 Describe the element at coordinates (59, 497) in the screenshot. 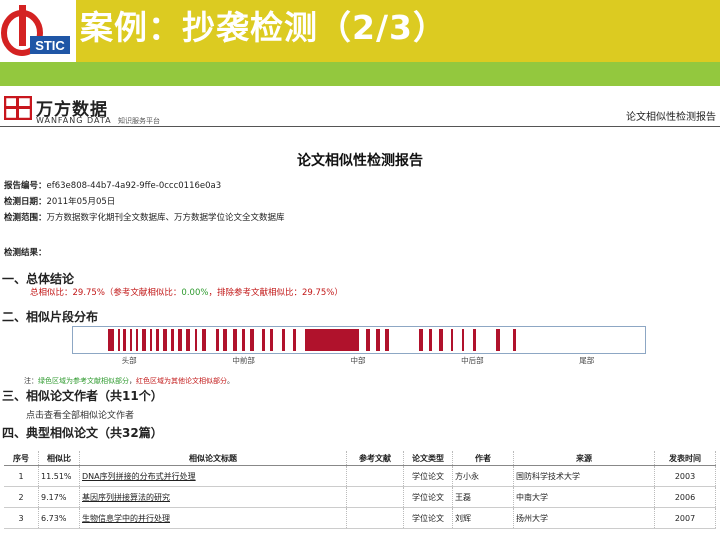

I see `similarity-ratio: 9.17%` at that location.